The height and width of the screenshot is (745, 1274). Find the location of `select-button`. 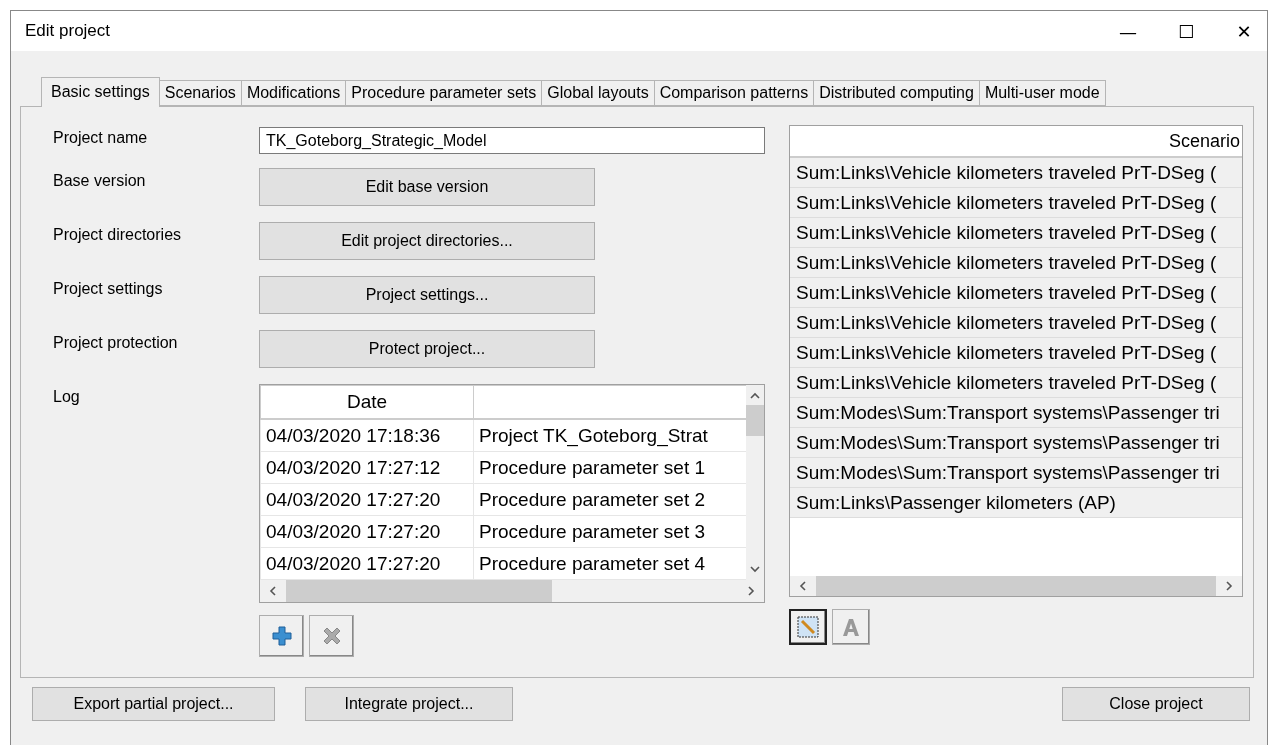

select-button is located at coordinates (808, 627).